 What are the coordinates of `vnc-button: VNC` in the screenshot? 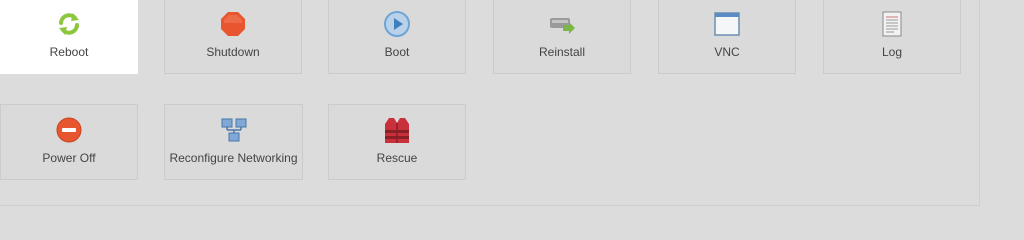 It's located at (727, 37).